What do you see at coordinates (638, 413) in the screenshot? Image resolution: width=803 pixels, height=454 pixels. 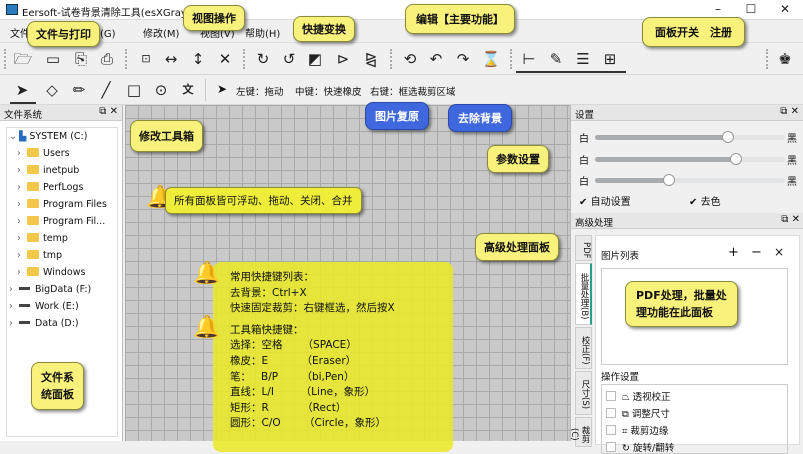 I see `op-resize: ⧉ 调整尺寸` at bounding box center [638, 413].